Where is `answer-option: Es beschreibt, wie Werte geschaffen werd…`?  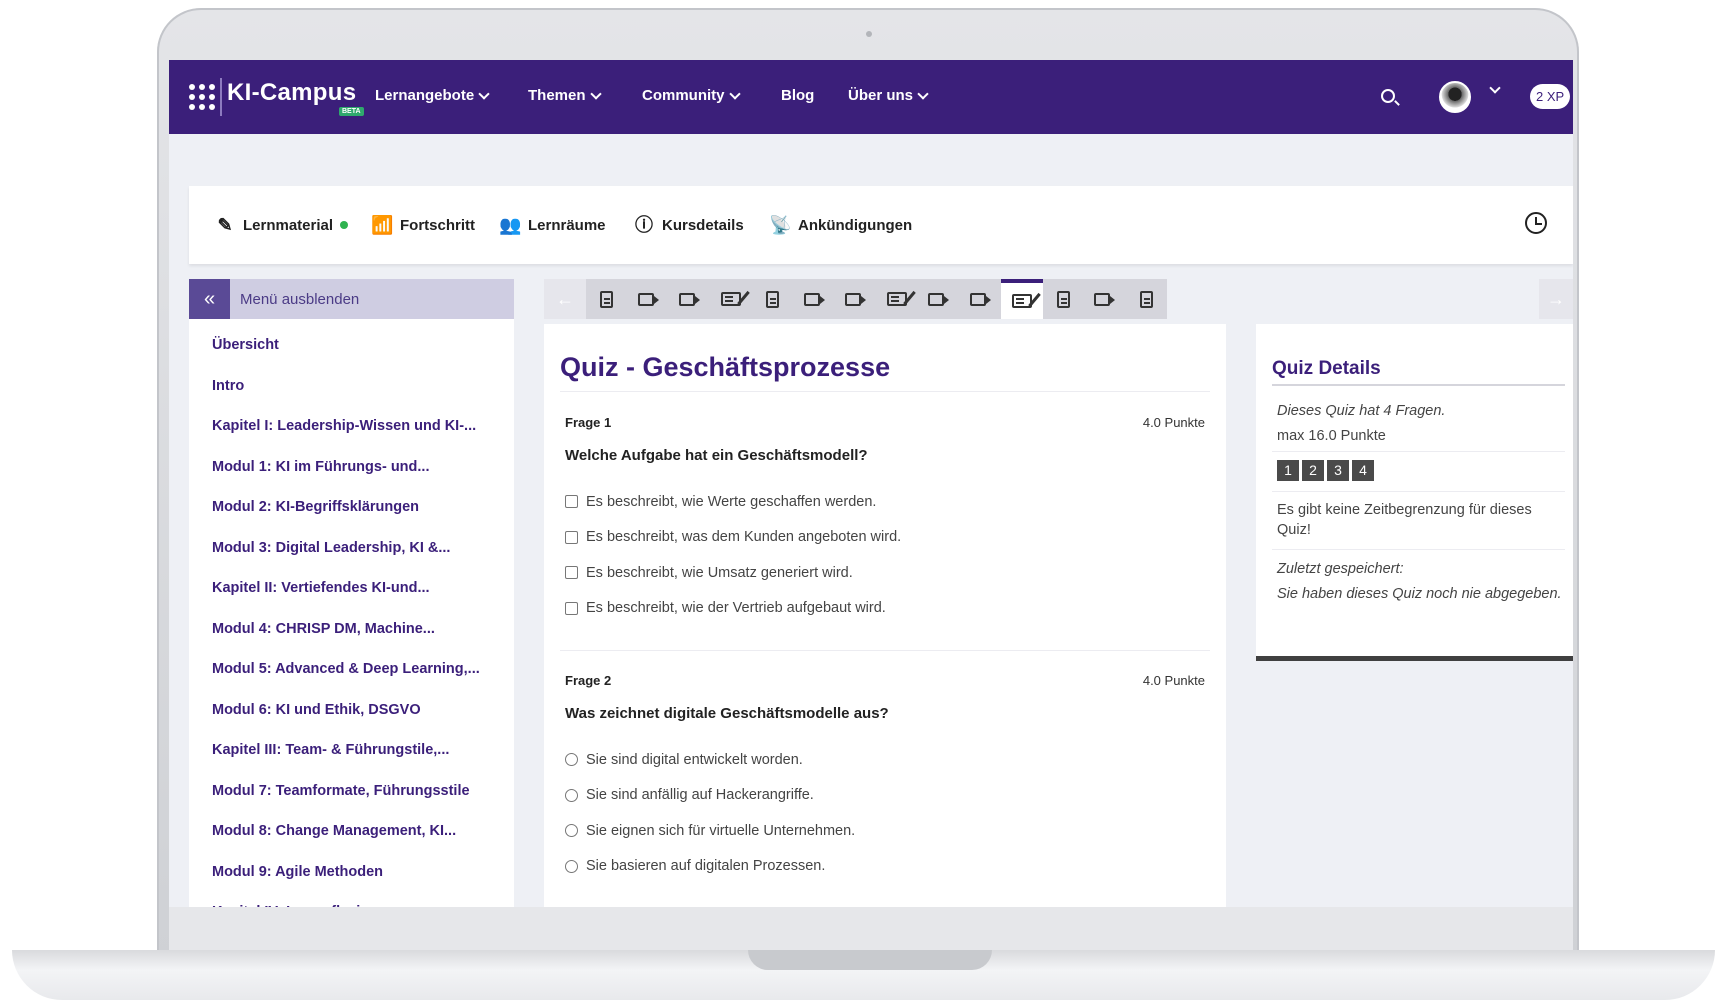
answer-option: Es beschreibt, wie Werte geschaffen werd… is located at coordinates (885, 502).